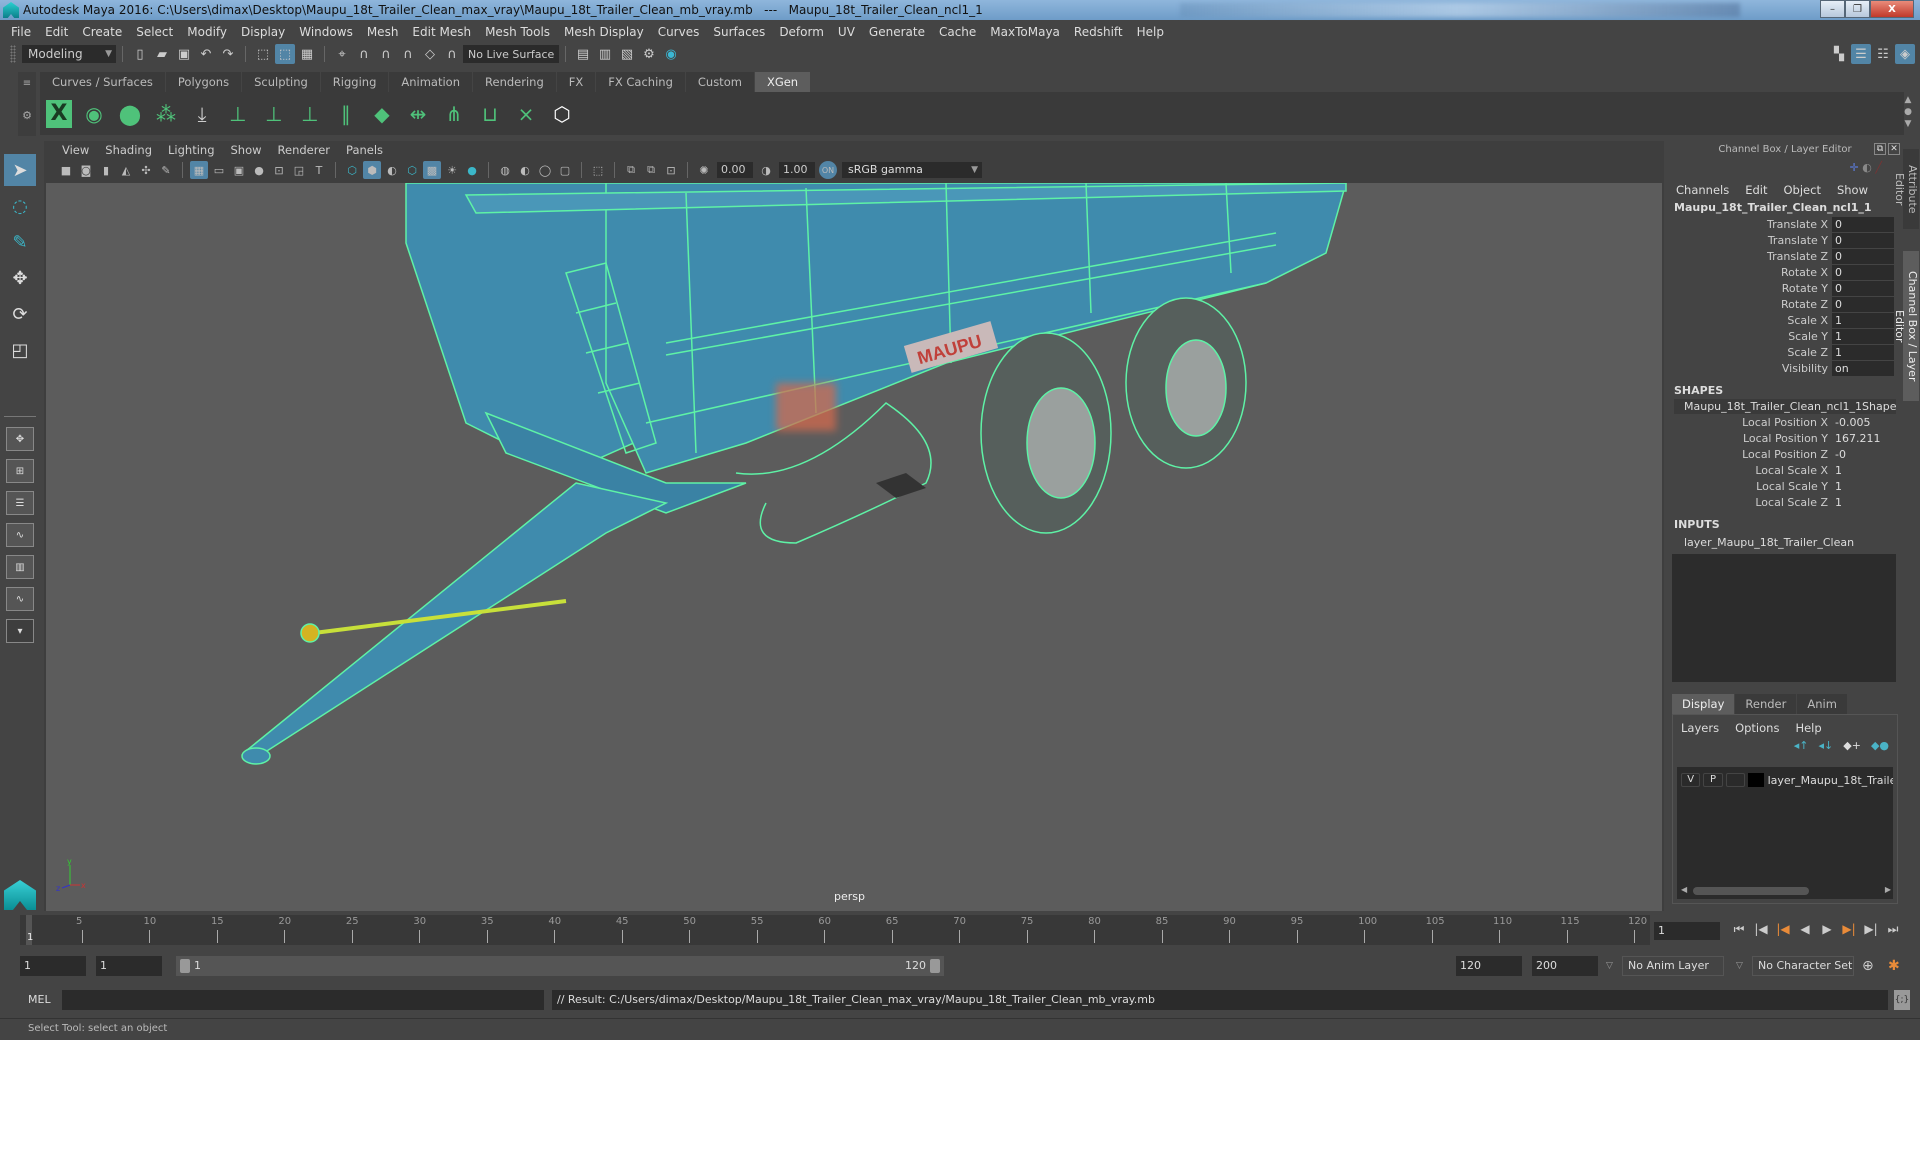 The width and height of the screenshot is (1920, 1158). Describe the element at coordinates (20, 631) in the screenshot. I see `layout-more-icon: ▾` at that location.